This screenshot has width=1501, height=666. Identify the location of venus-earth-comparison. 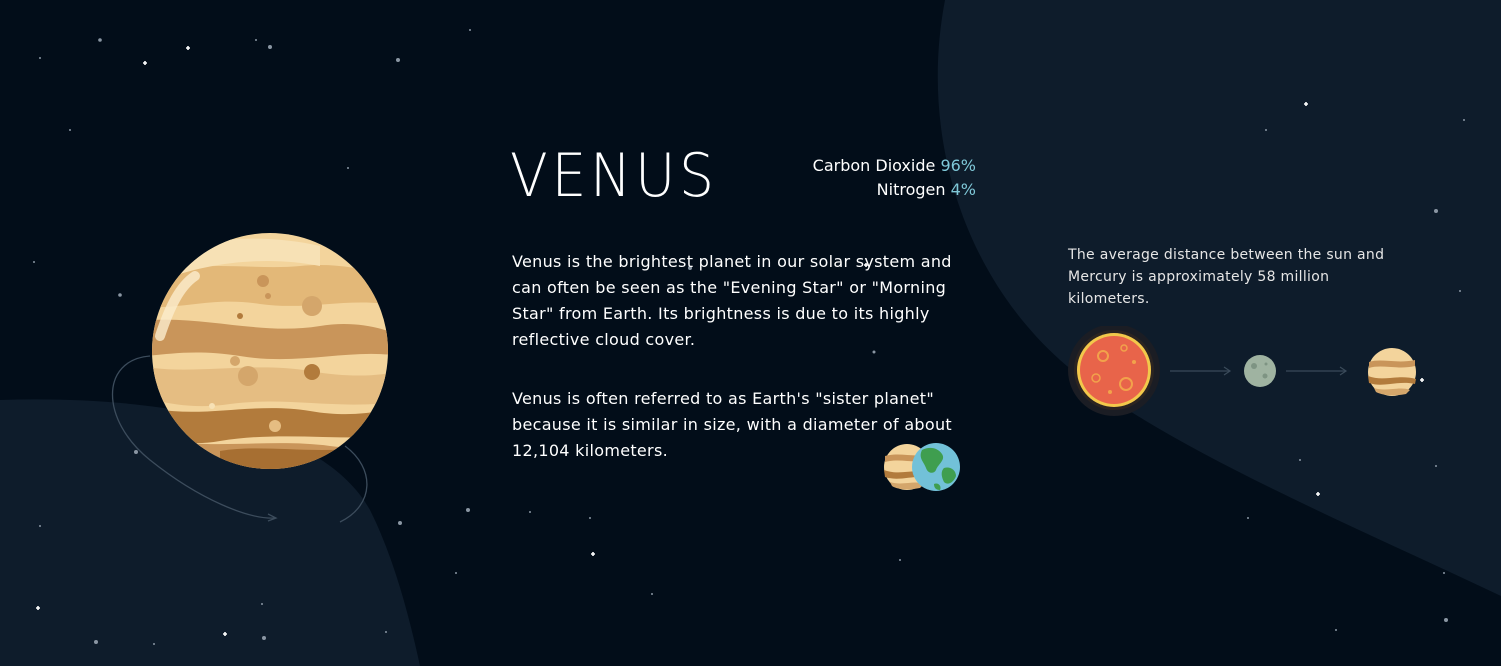
(922, 467).